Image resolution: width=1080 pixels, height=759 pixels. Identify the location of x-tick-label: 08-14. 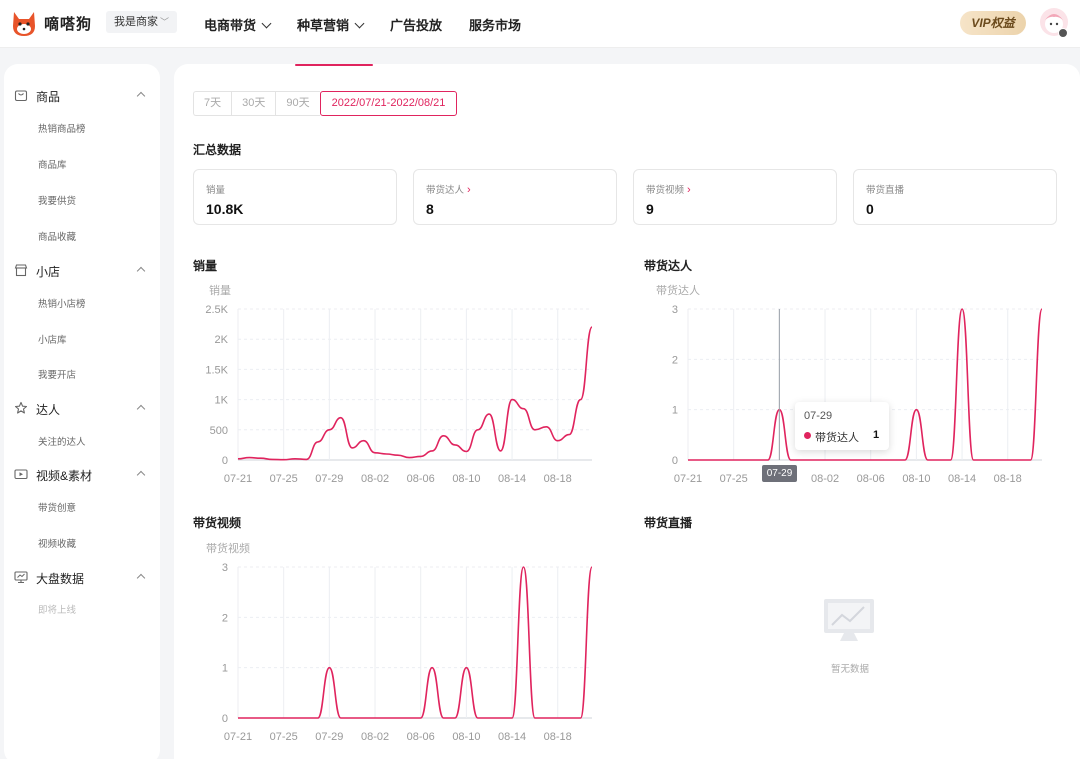
(512, 737).